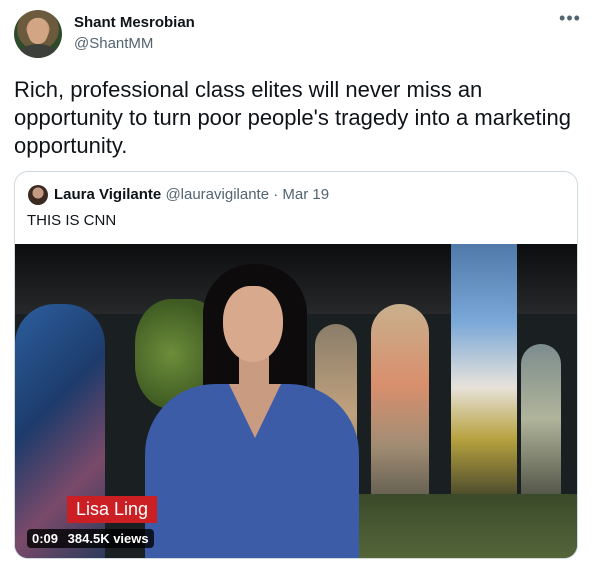 Image resolution: width=594 pixels, height=573 pixels. Describe the element at coordinates (112, 509) in the screenshot. I see `video-lower-third: Lisa Ling` at that location.